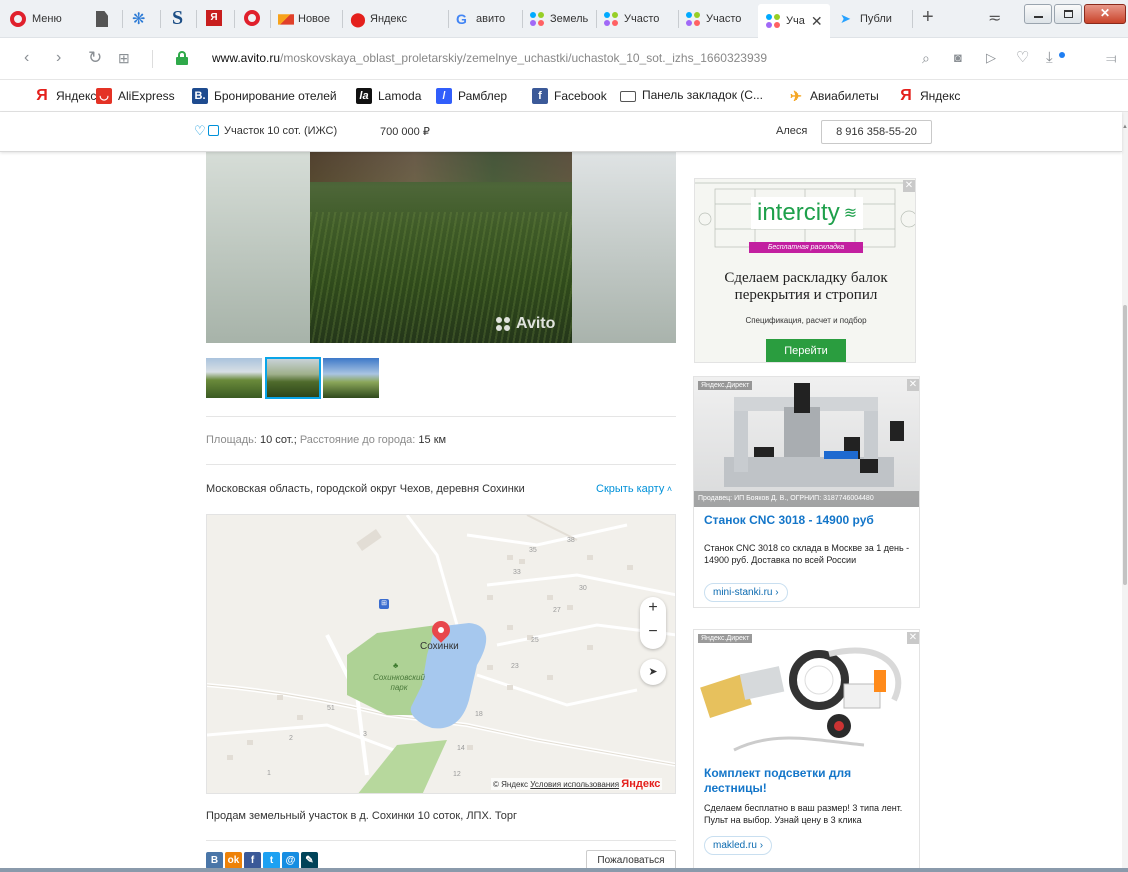  What do you see at coordinates (533, 550) in the screenshot?
I see `house-number: 35` at bounding box center [533, 550].